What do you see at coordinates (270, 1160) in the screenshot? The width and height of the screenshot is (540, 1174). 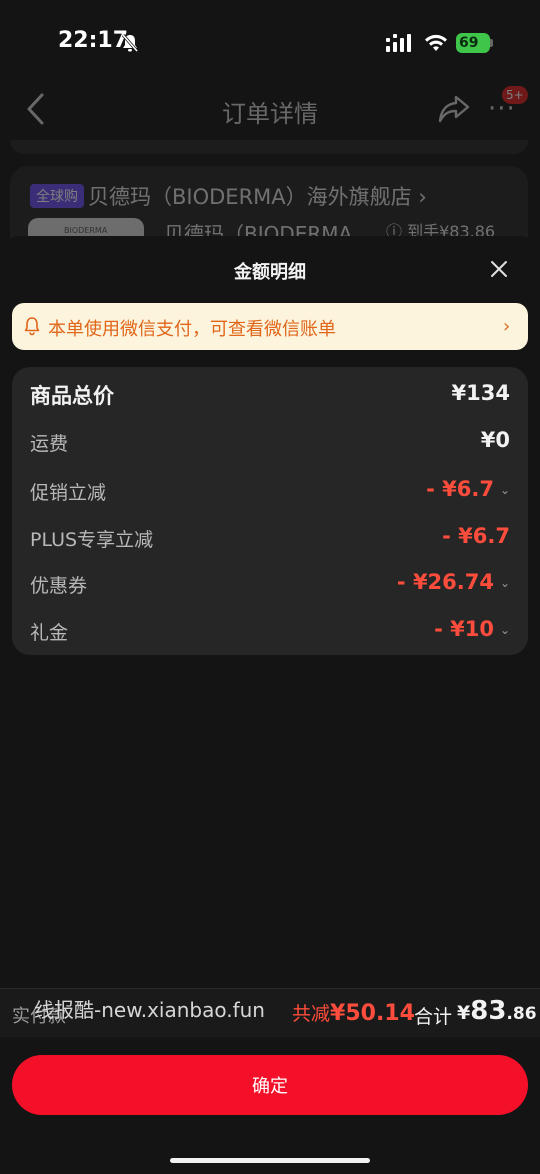 I see `home-indicator` at bounding box center [270, 1160].